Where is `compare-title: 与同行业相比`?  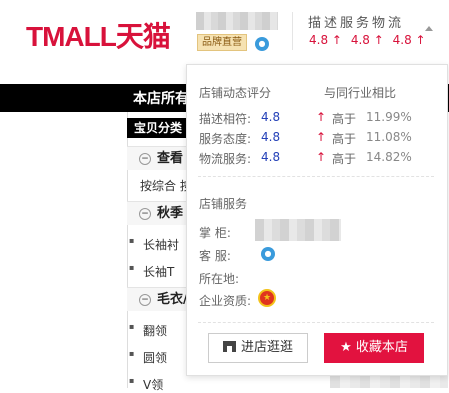 compare-title: 与同行业相比 is located at coordinates (360, 93).